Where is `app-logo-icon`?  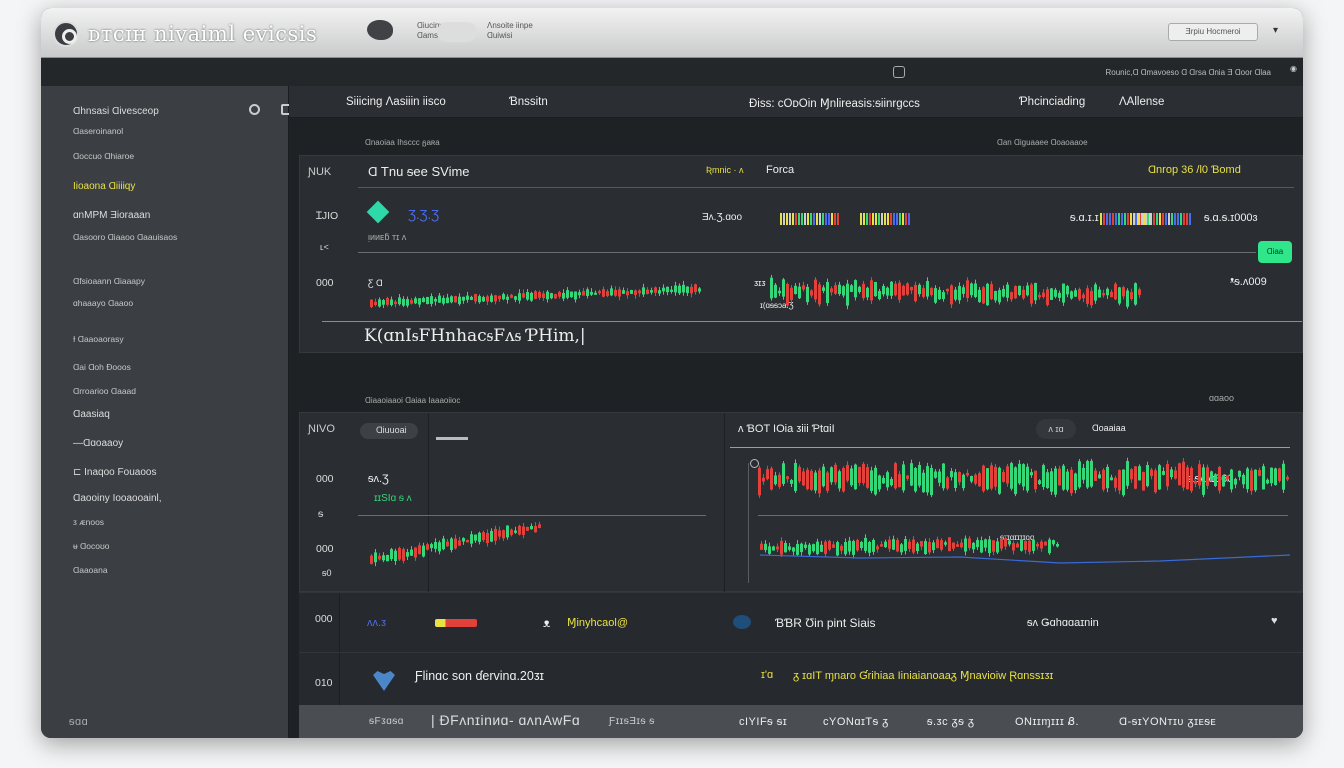
app-logo-icon is located at coordinates (66, 34).